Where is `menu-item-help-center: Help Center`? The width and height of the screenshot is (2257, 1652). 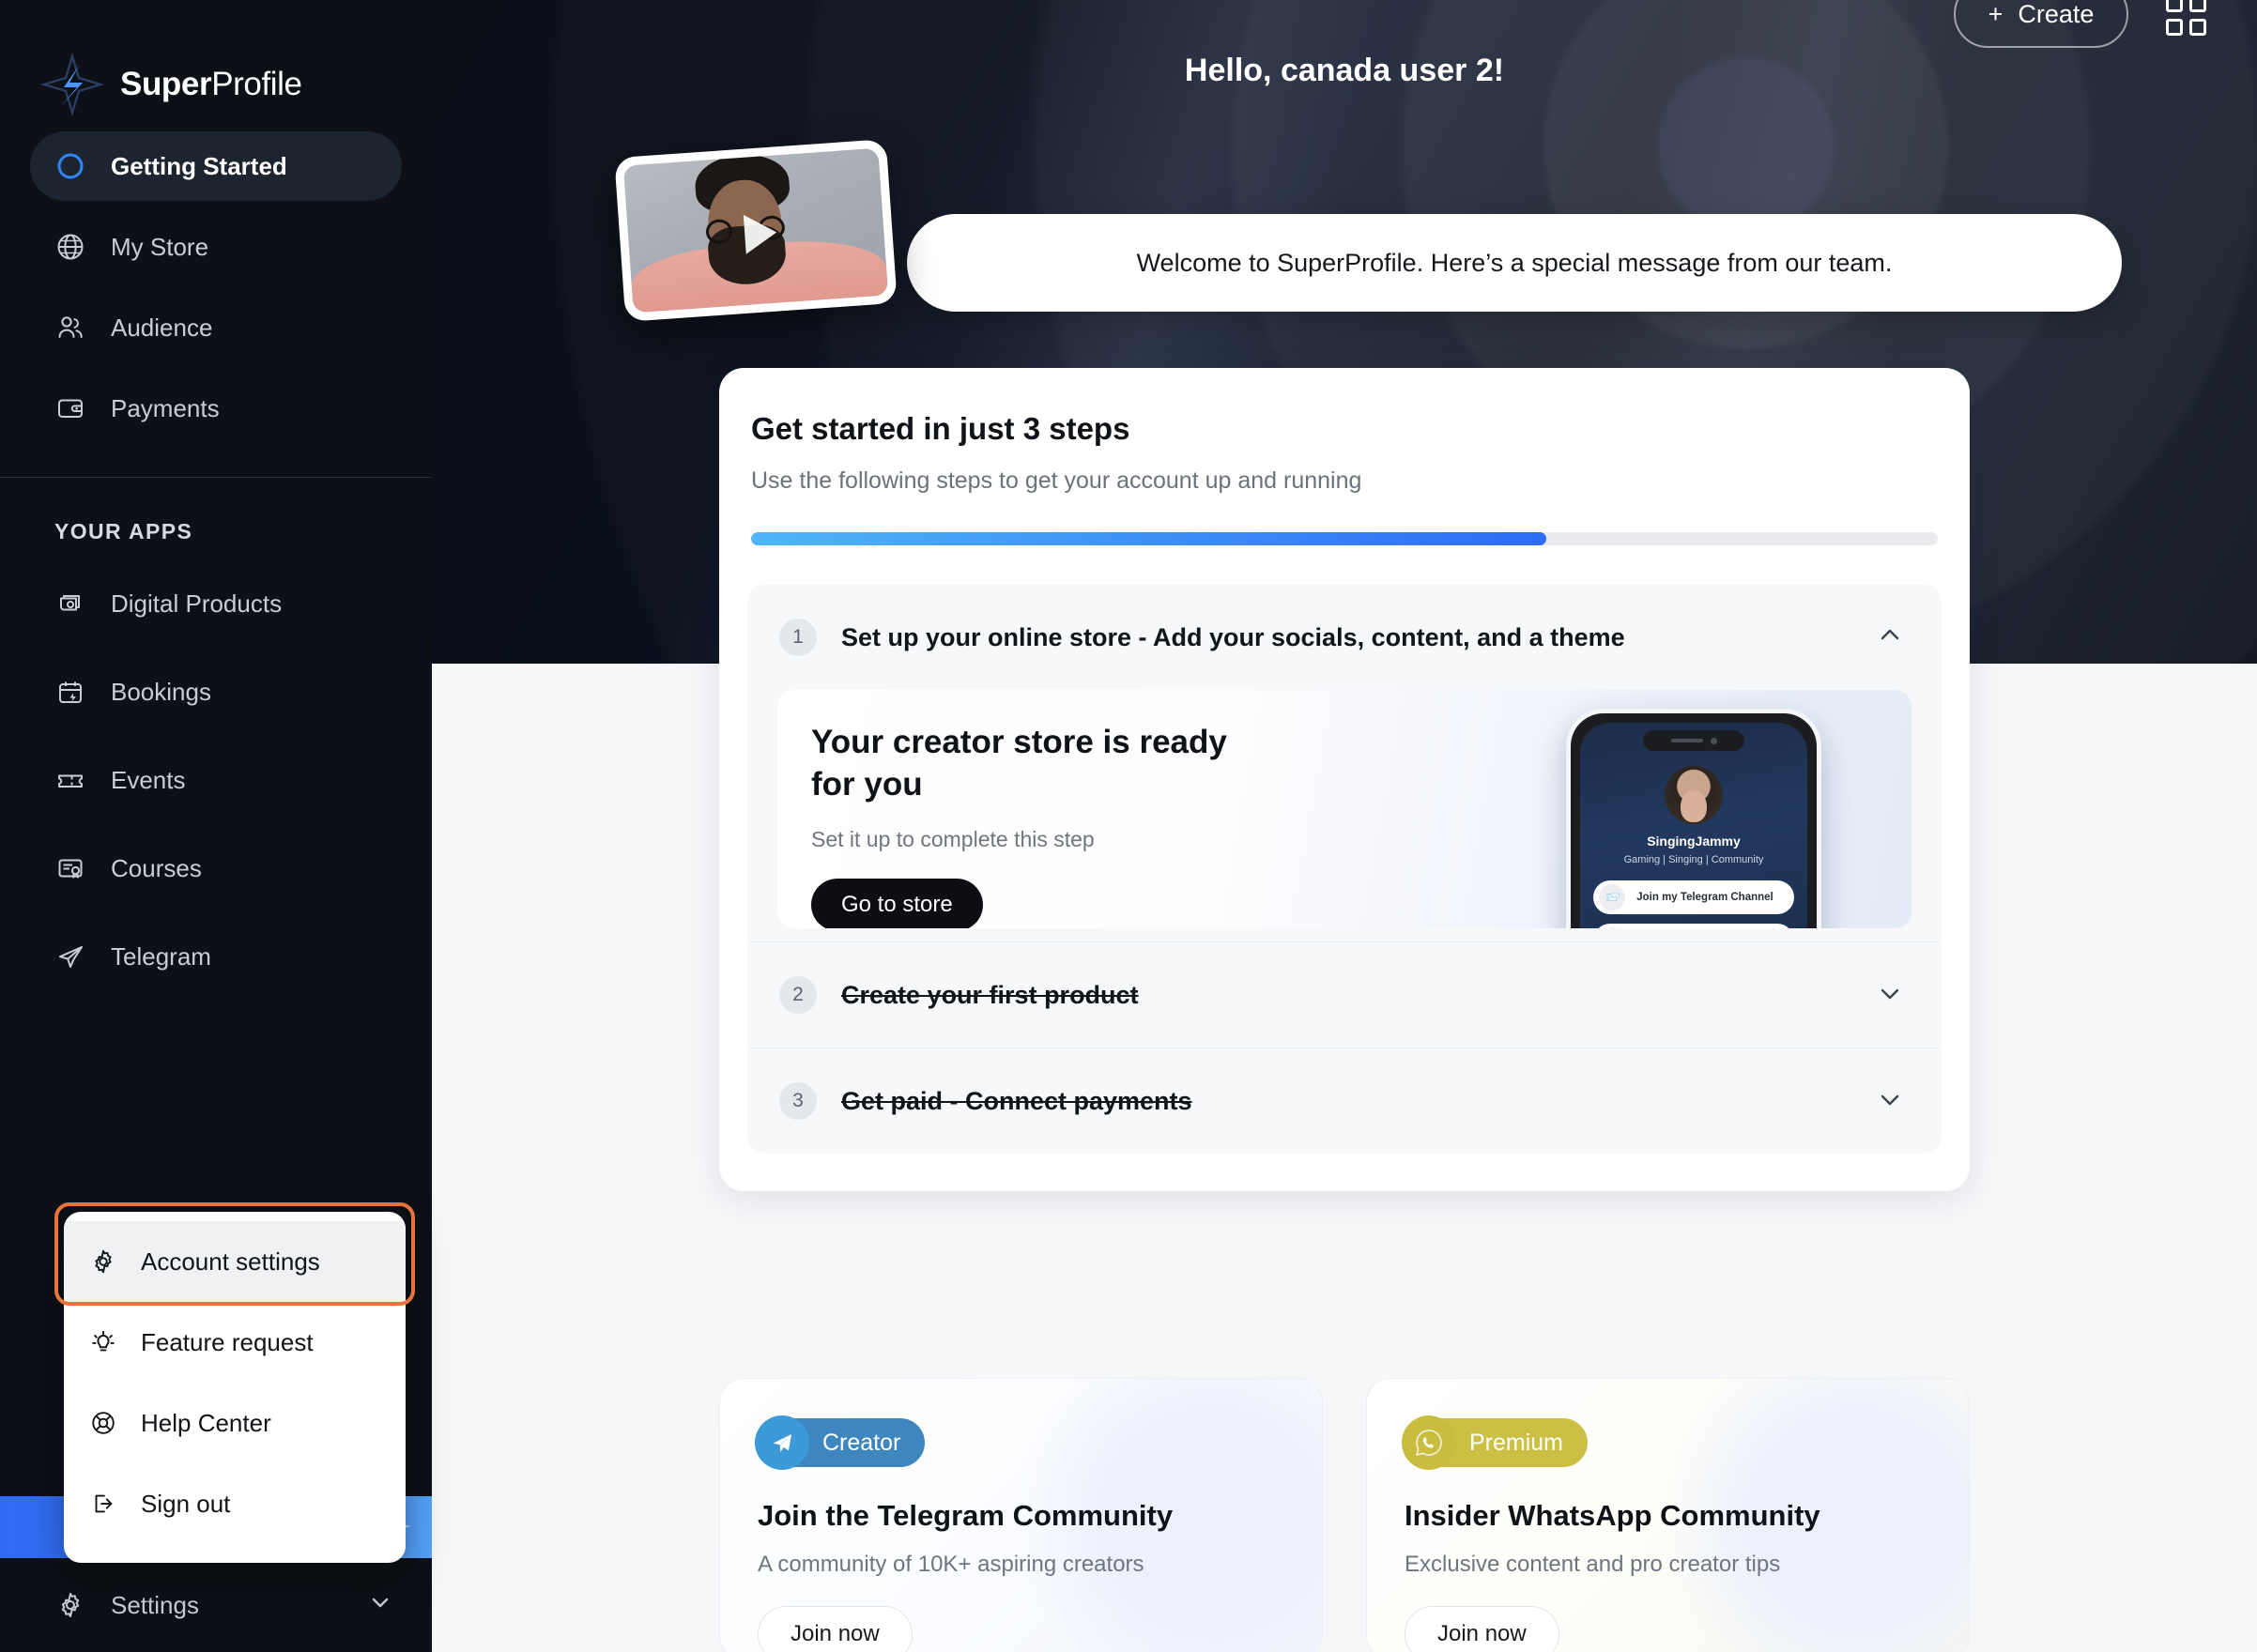
menu-item-help-center: Help Center is located at coordinates (235, 1423).